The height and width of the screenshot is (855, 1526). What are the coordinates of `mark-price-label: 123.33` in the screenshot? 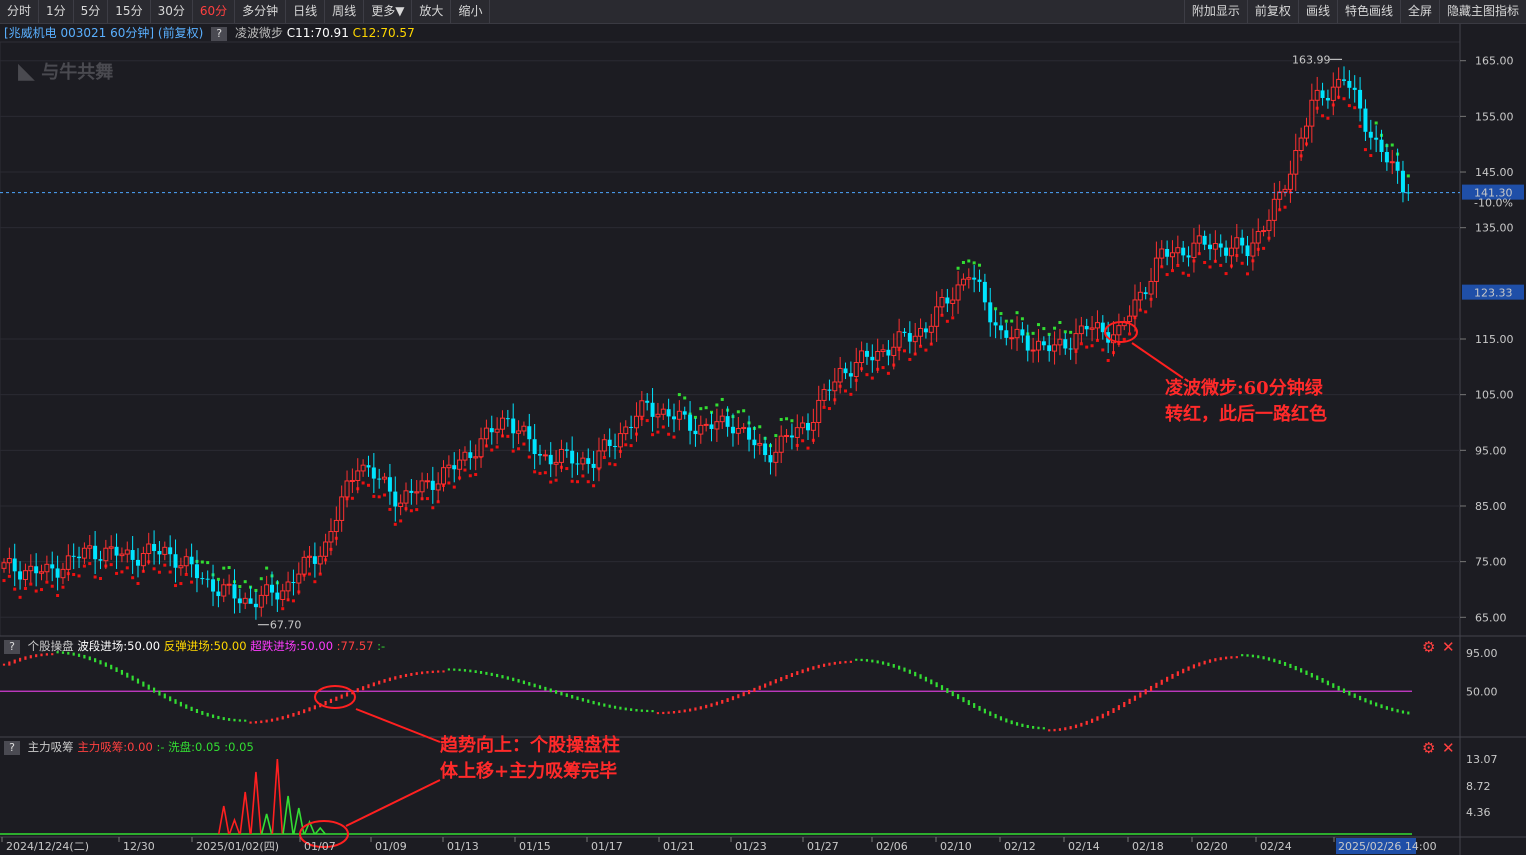 It's located at (1493, 293).